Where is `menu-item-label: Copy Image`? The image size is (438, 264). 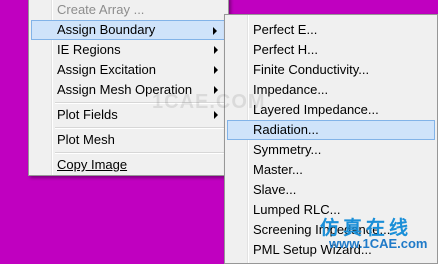
menu-item-label: Copy Image is located at coordinates (92, 164).